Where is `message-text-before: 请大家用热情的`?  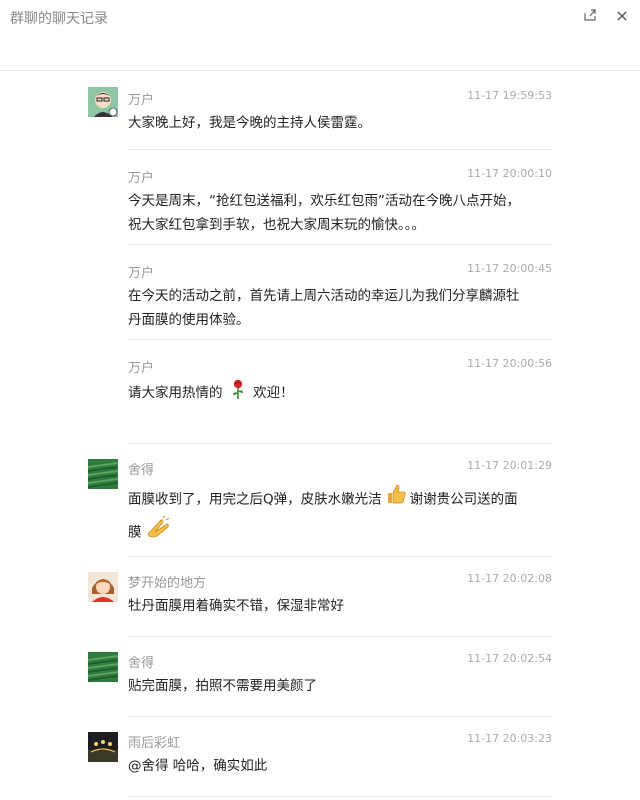 message-text-before: 请大家用热情的 is located at coordinates (175, 393).